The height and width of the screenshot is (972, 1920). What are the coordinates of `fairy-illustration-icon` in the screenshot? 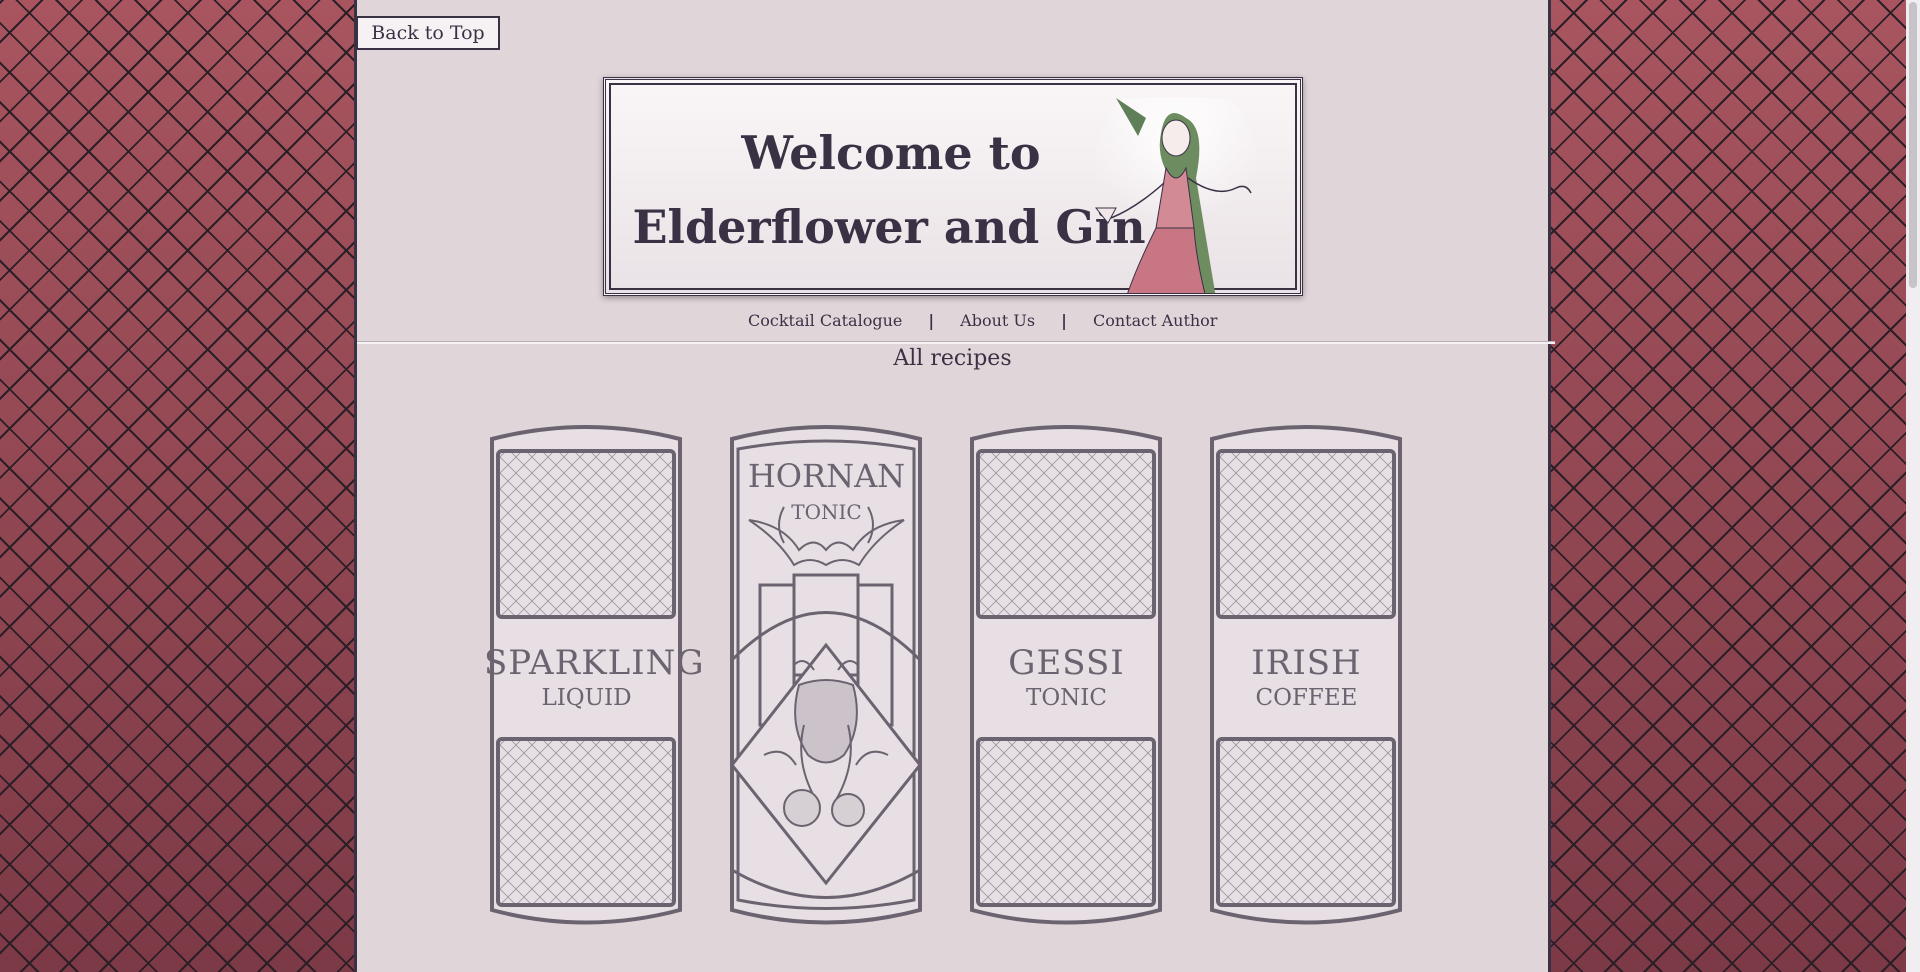 It's located at (1175, 195).